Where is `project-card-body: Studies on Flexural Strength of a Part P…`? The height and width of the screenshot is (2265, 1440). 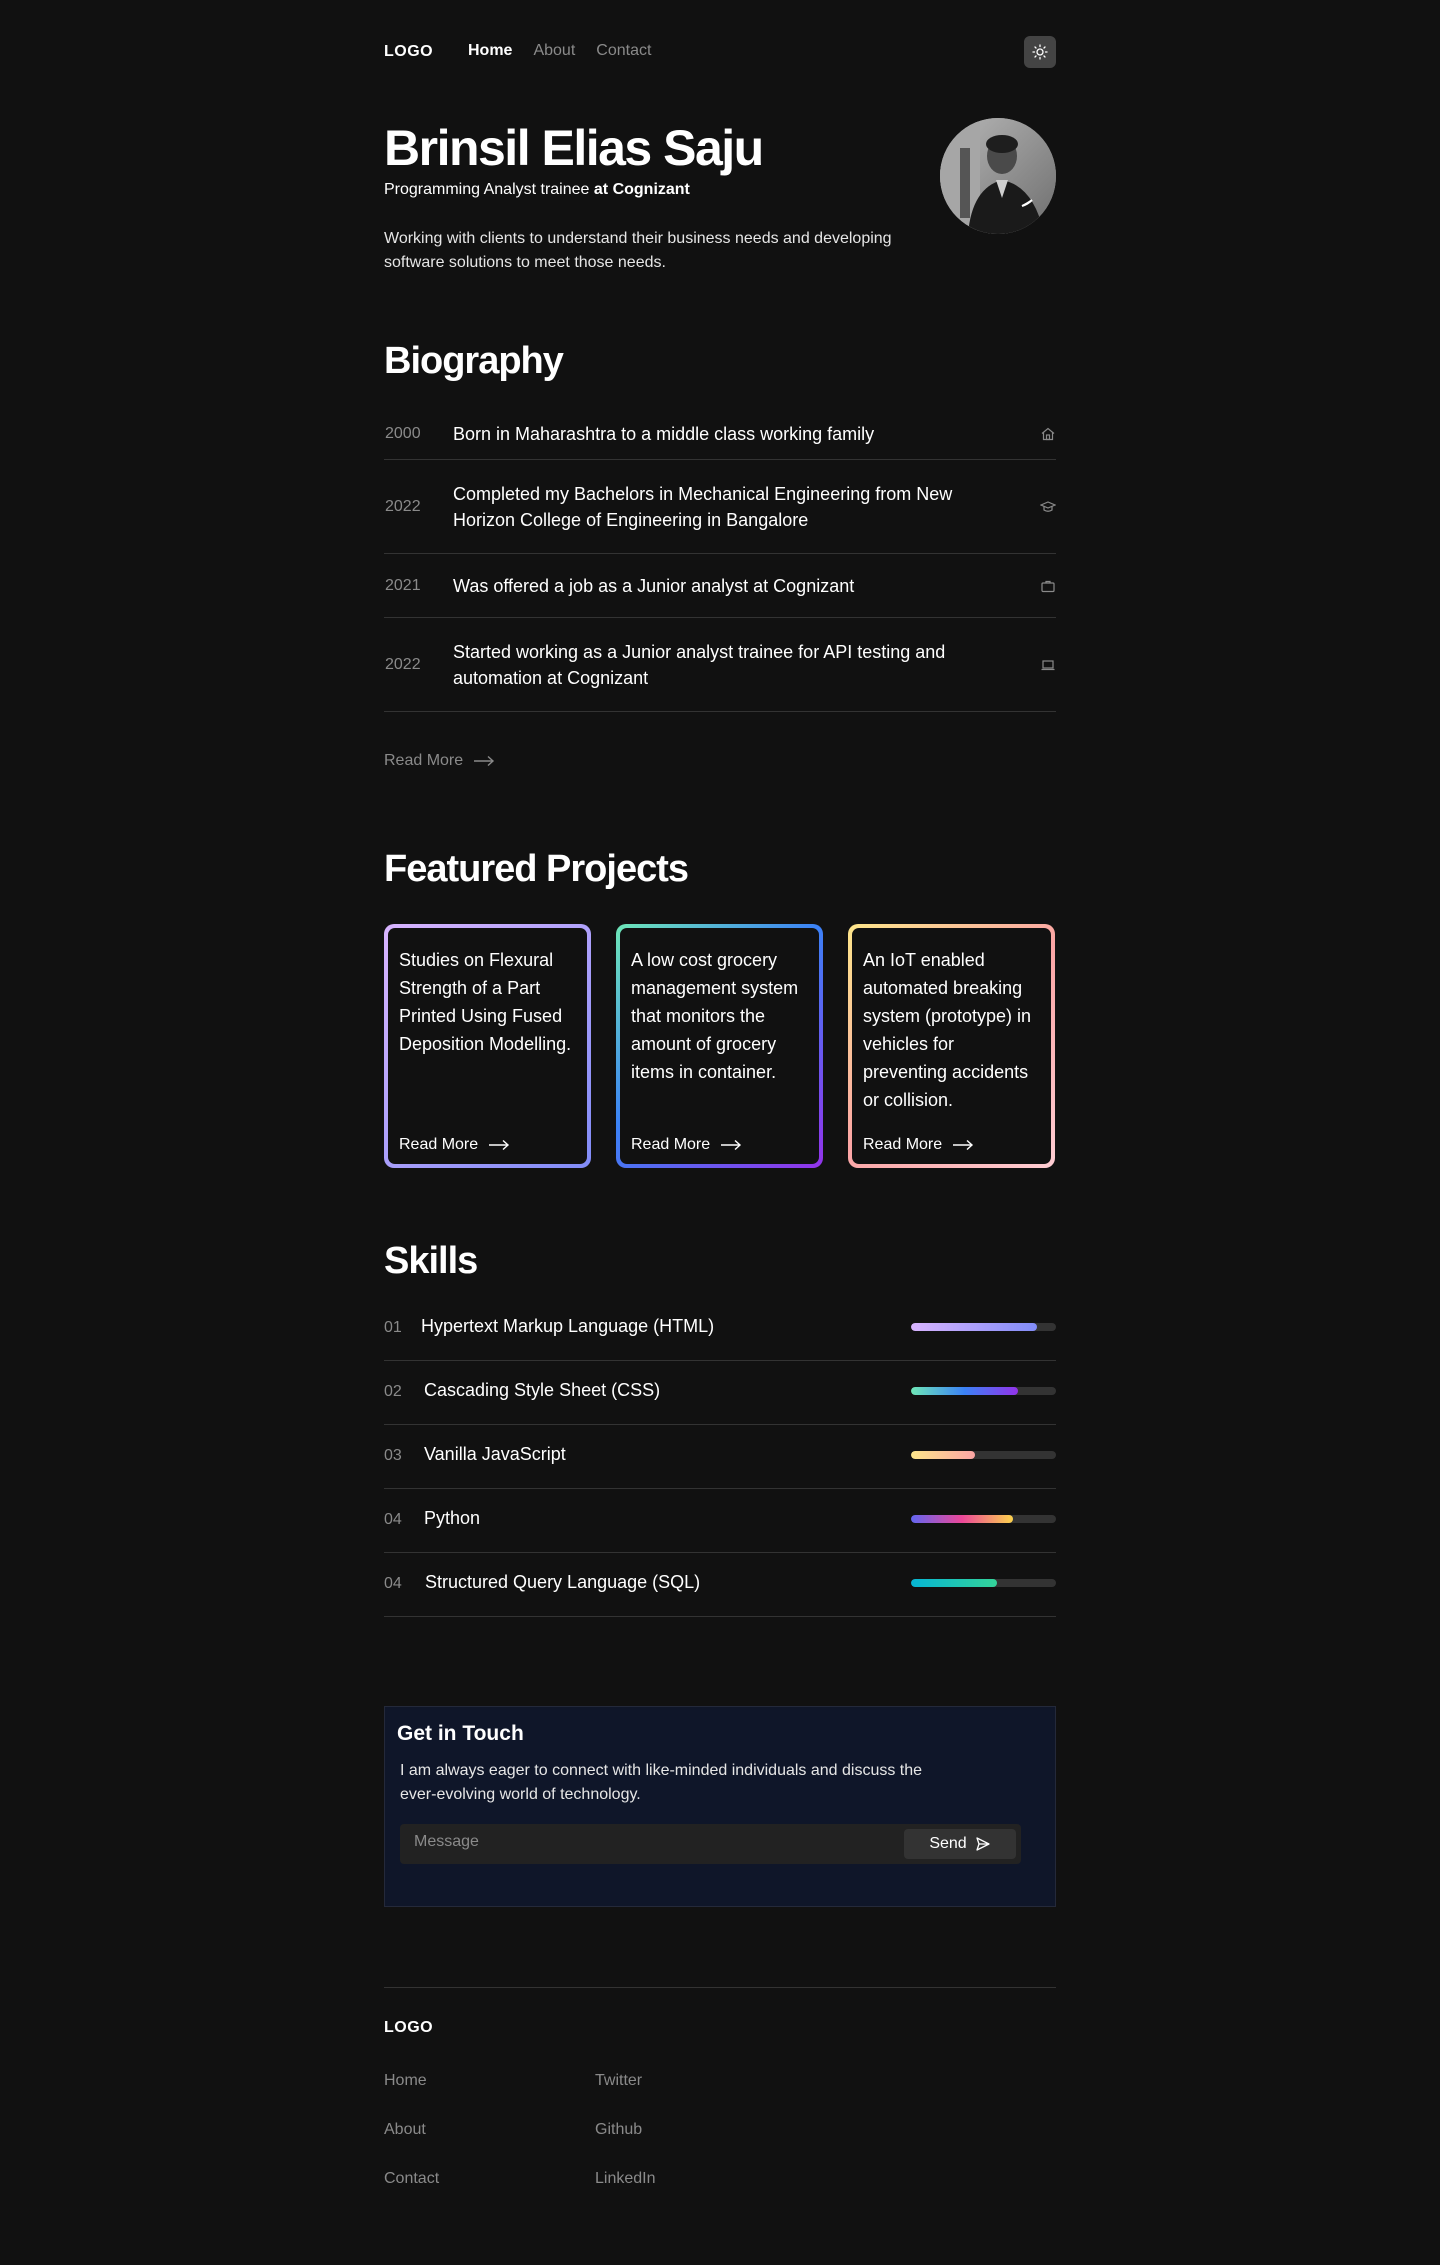 project-card-body: Studies on Flexural Strength of a Part P… is located at coordinates (487, 1046).